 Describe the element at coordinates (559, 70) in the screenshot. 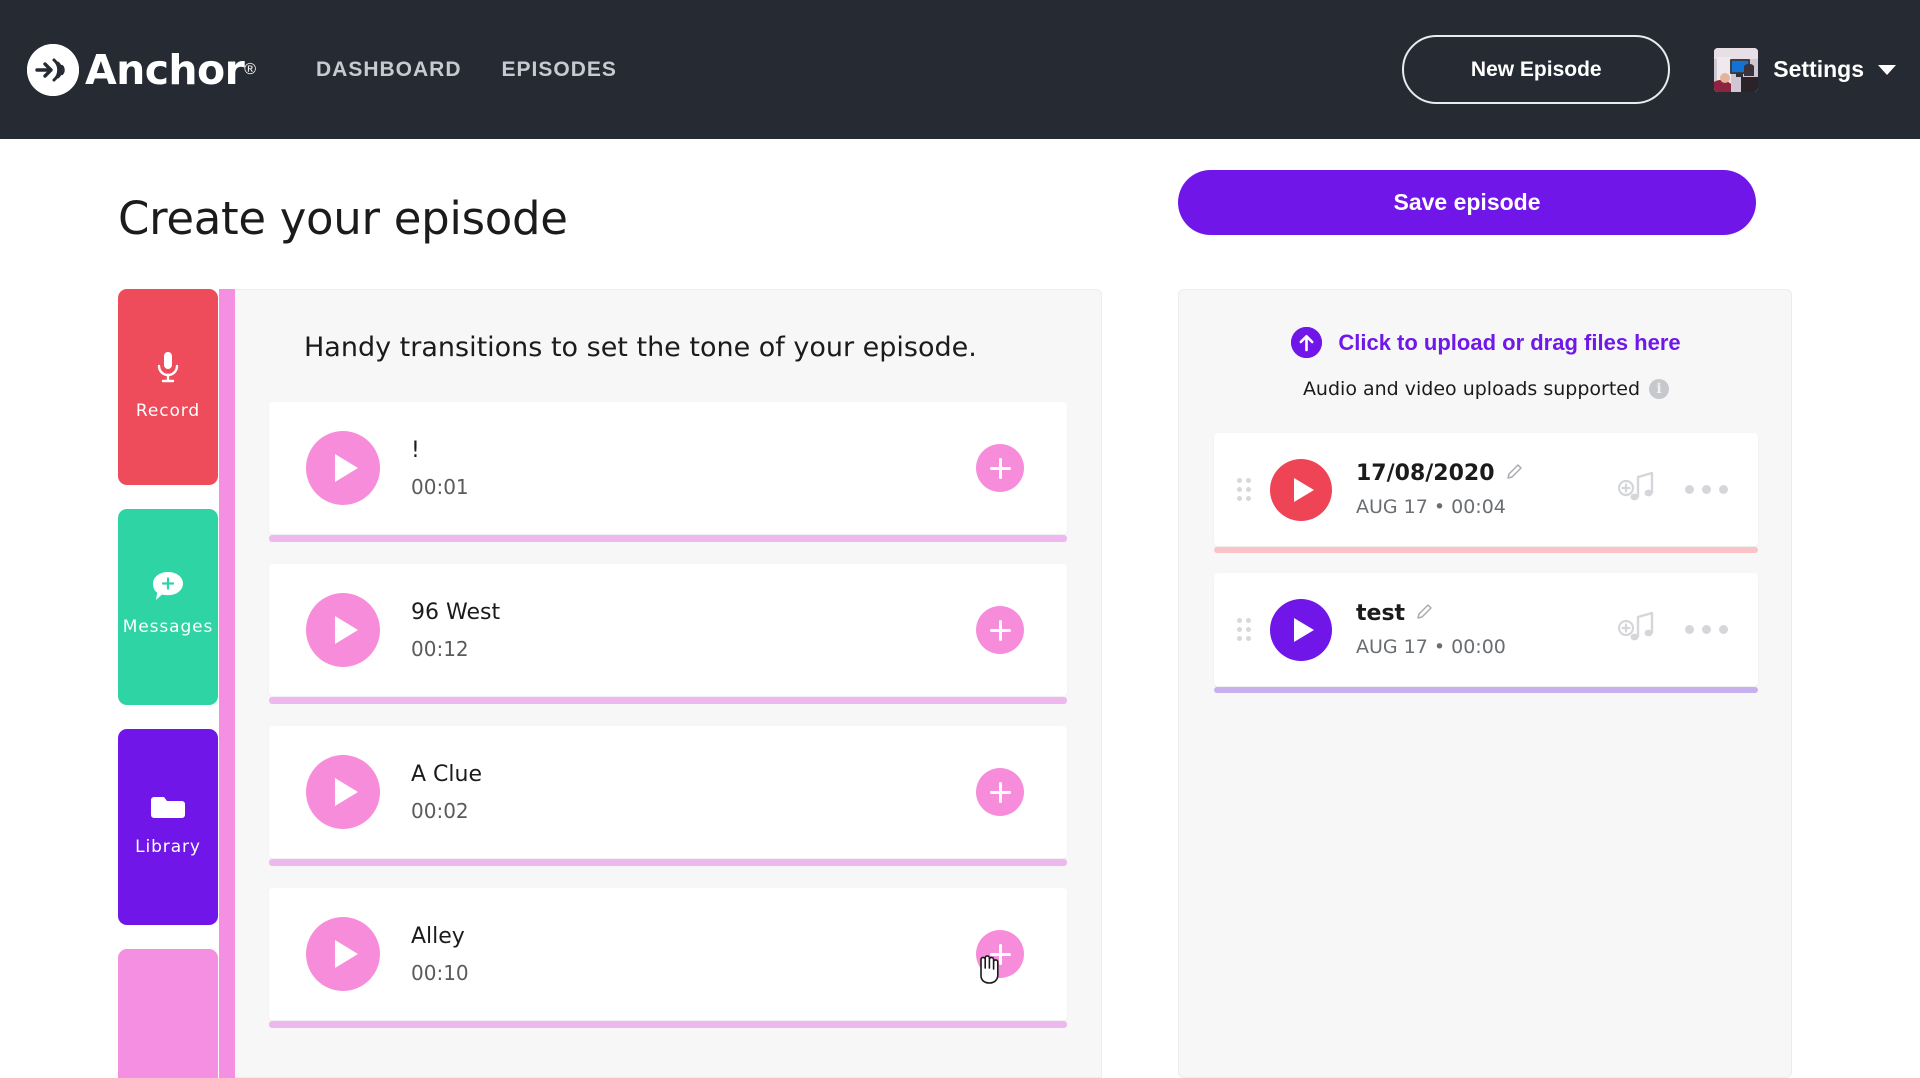

I see `nav-item-episodes: EPISODES` at that location.